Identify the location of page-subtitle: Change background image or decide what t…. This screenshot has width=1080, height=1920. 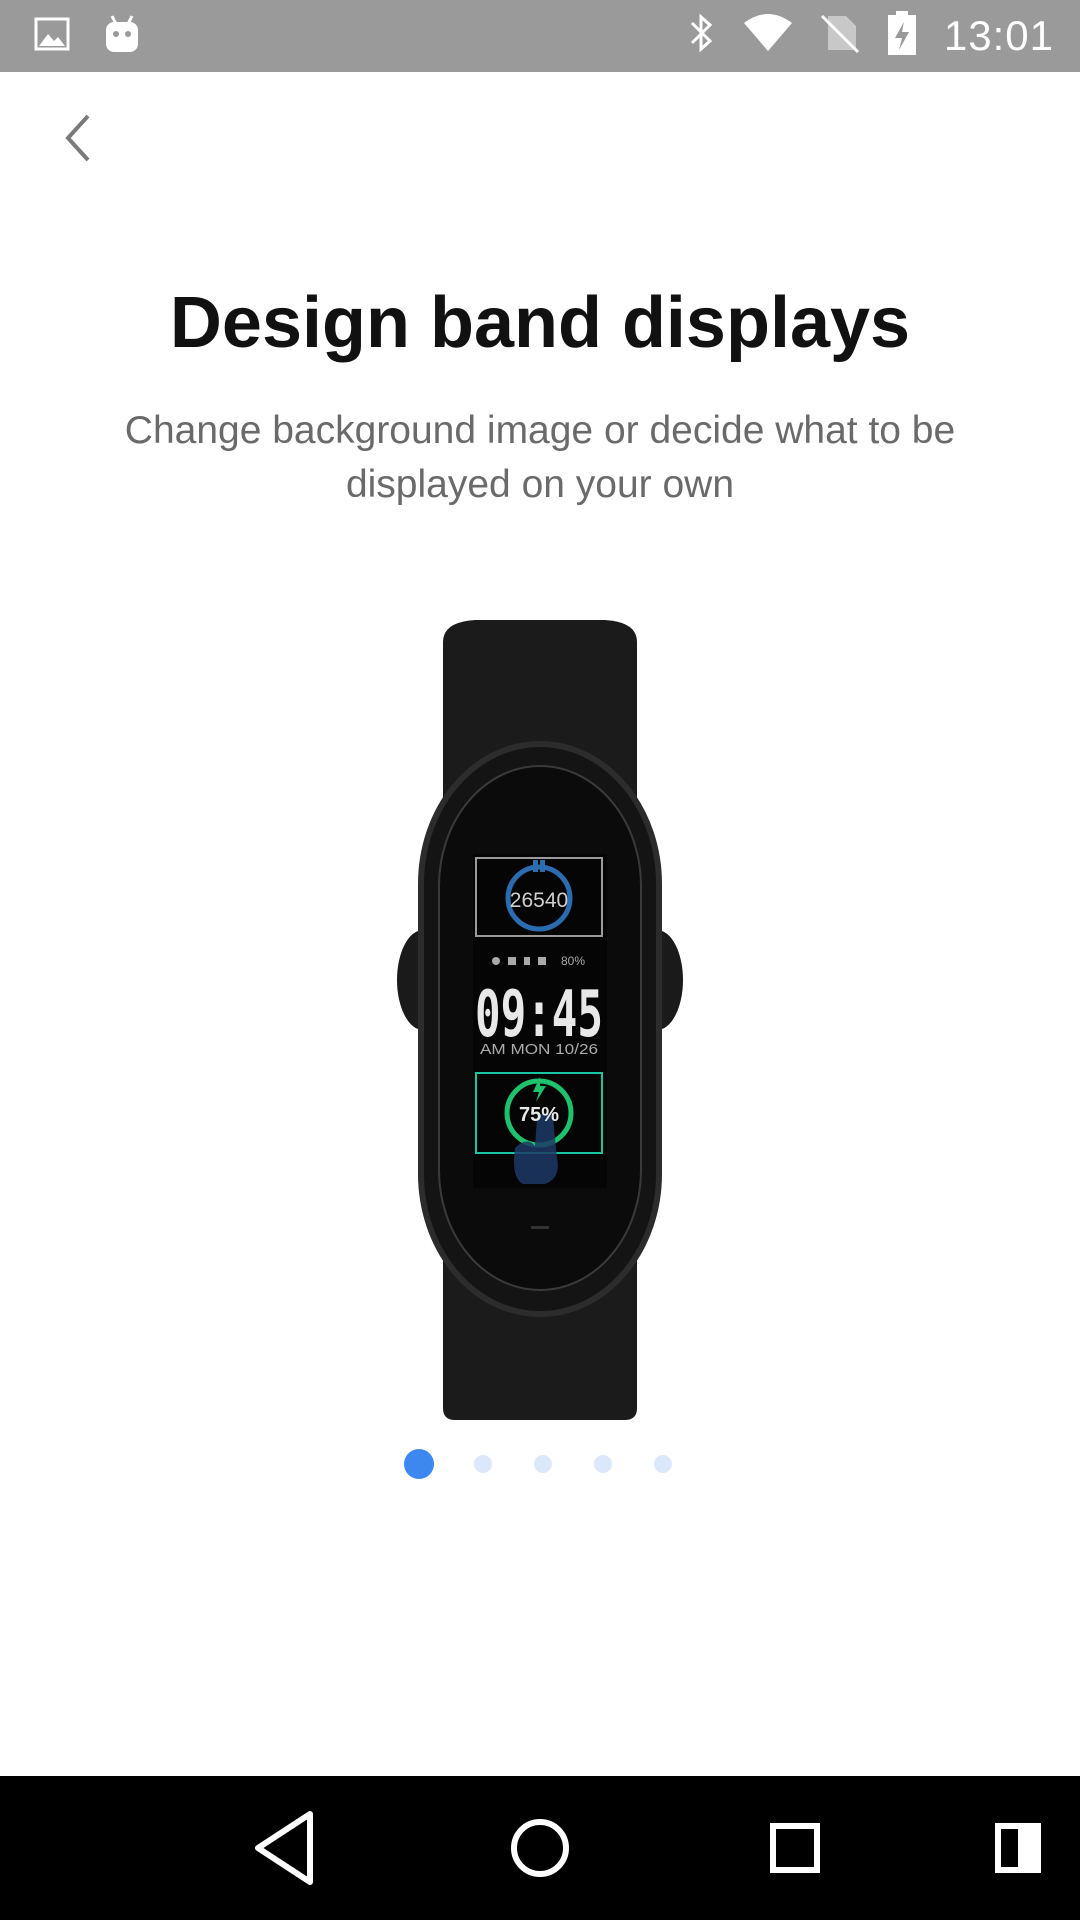
(540, 457).